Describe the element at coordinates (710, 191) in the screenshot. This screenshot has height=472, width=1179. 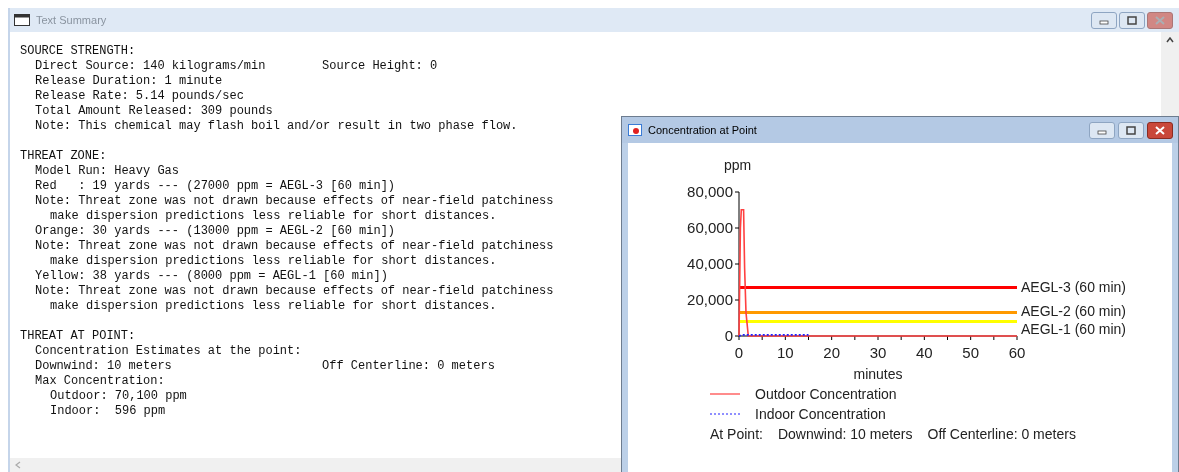
I see `tick-label: 80,000` at that location.